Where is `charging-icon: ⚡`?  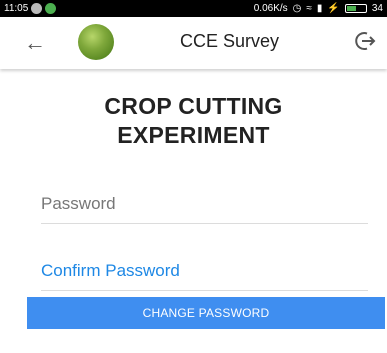
charging-icon: ⚡ is located at coordinates (333, 8).